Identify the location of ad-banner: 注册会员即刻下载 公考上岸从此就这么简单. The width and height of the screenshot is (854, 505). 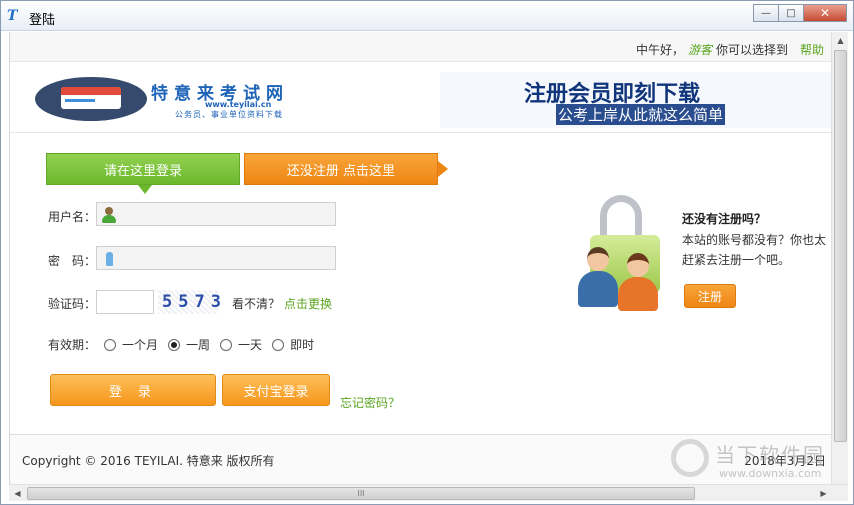
(635, 100).